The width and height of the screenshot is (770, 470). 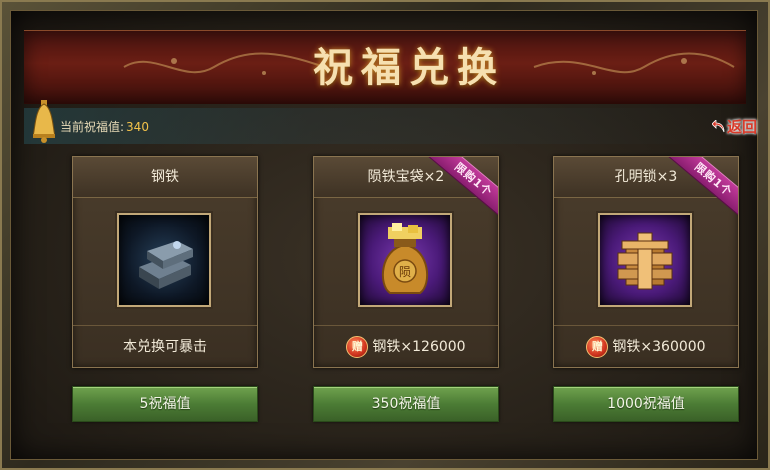 I want to click on meteor-iron-bag-icon: 陨, so click(x=405, y=258).